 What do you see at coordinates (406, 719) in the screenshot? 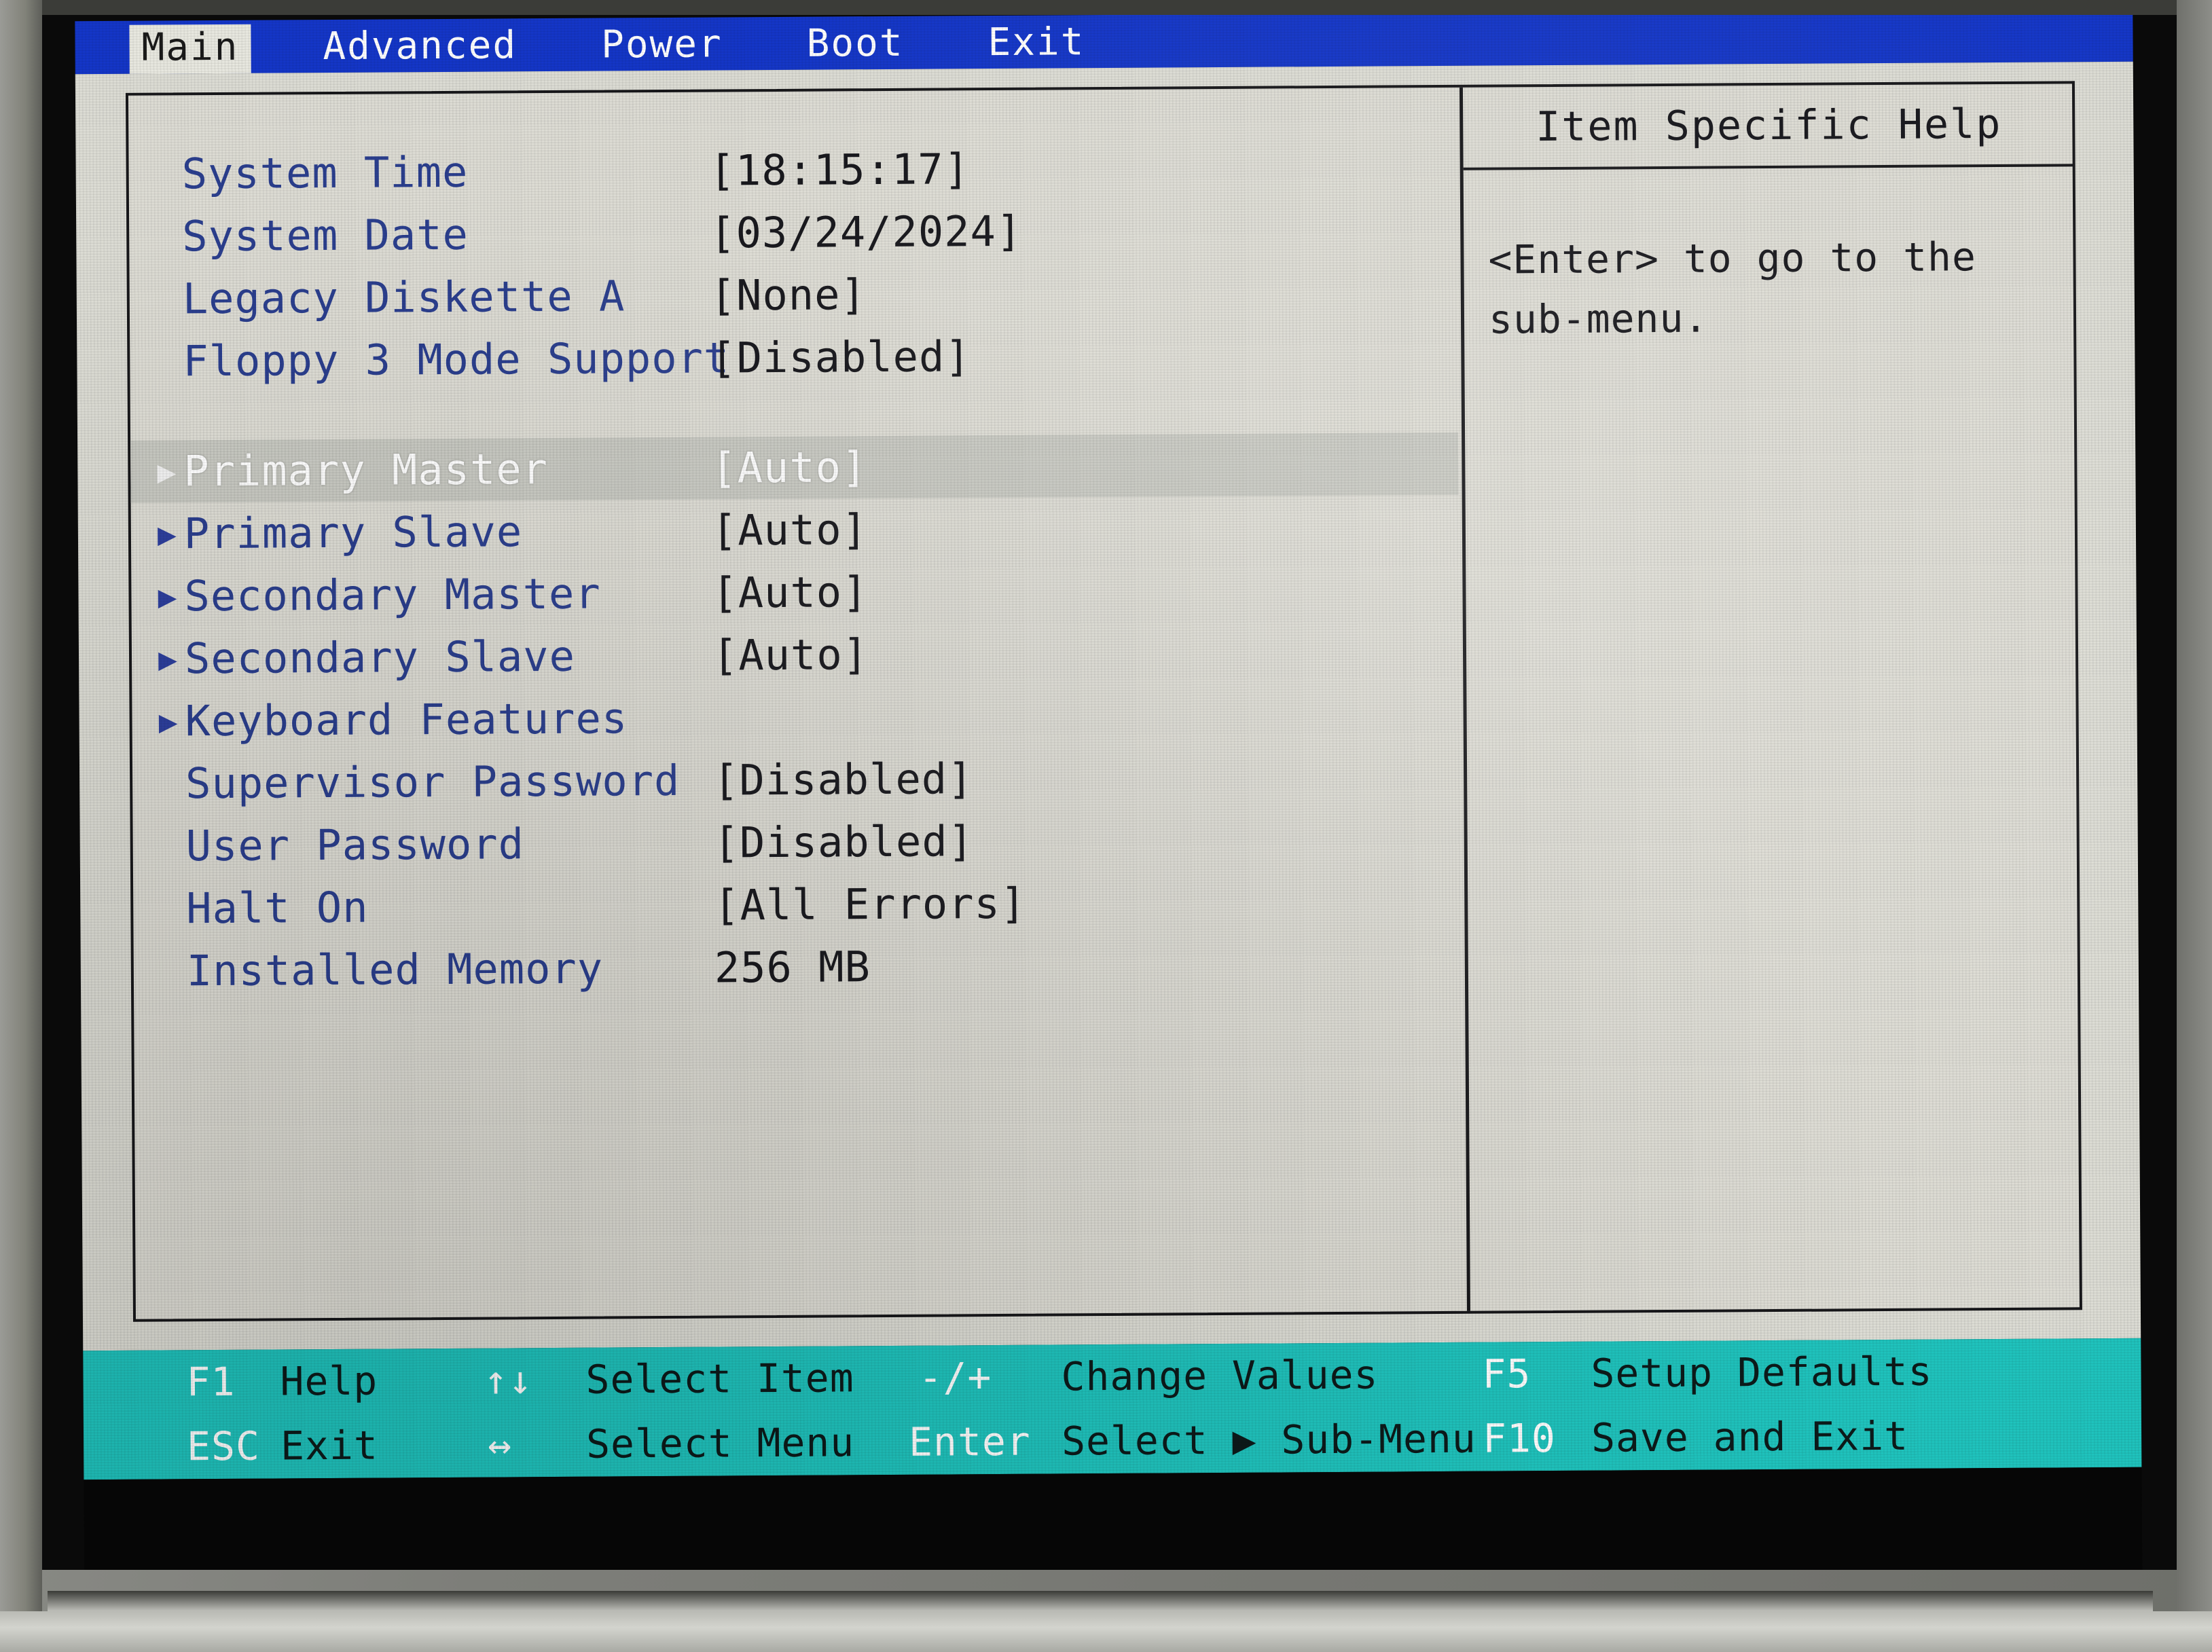
I see `setting-label: Keyboard Features` at bounding box center [406, 719].